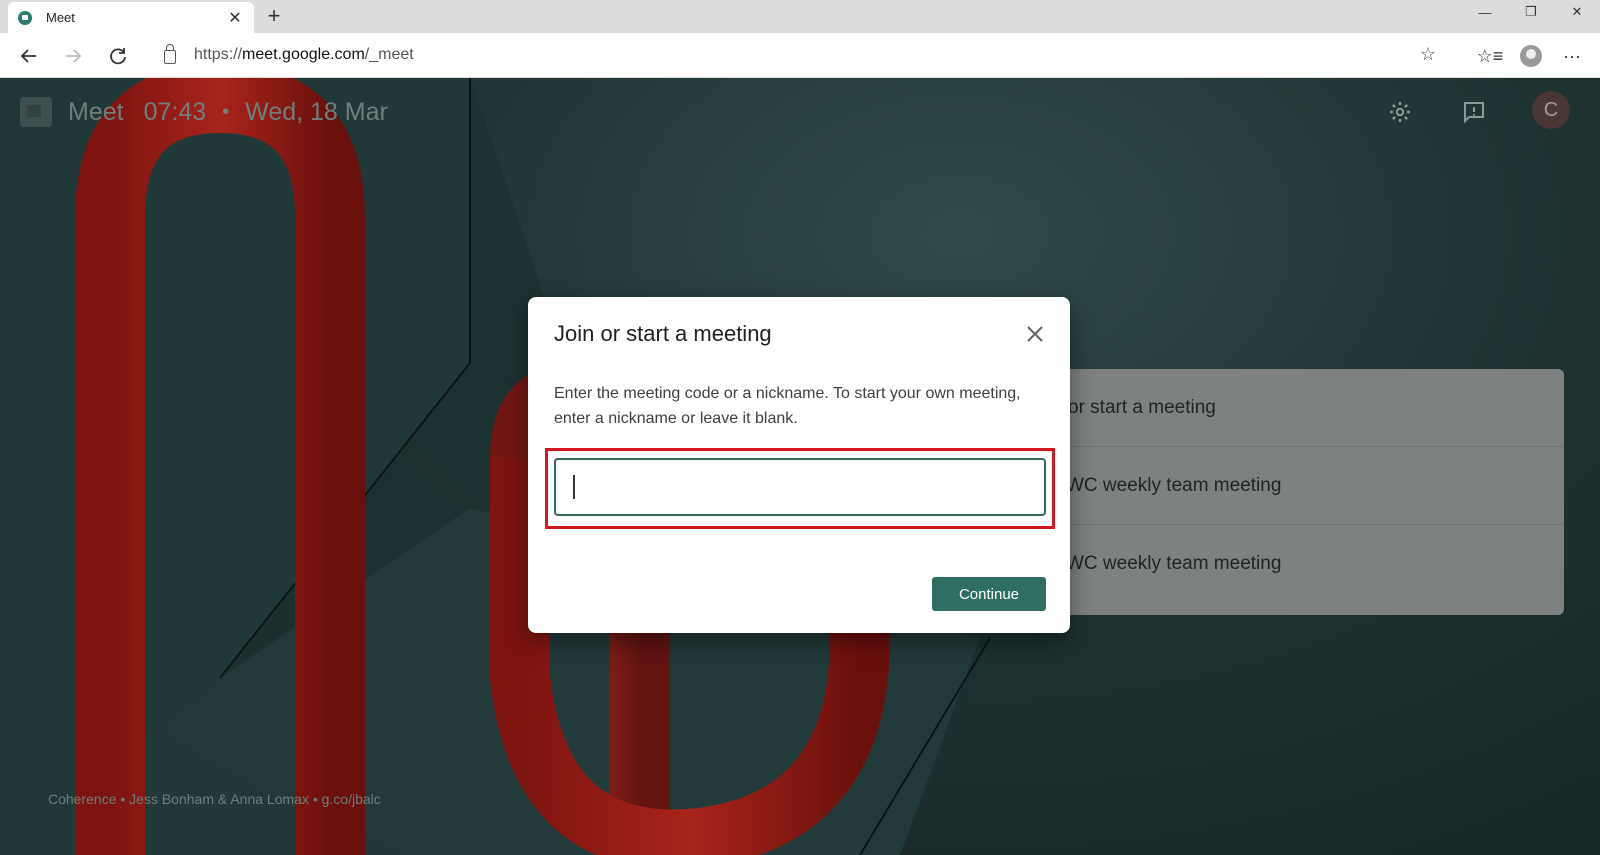 This screenshot has height=855, width=1600. Describe the element at coordinates (989, 594) in the screenshot. I see `continue-button: Continue` at that location.